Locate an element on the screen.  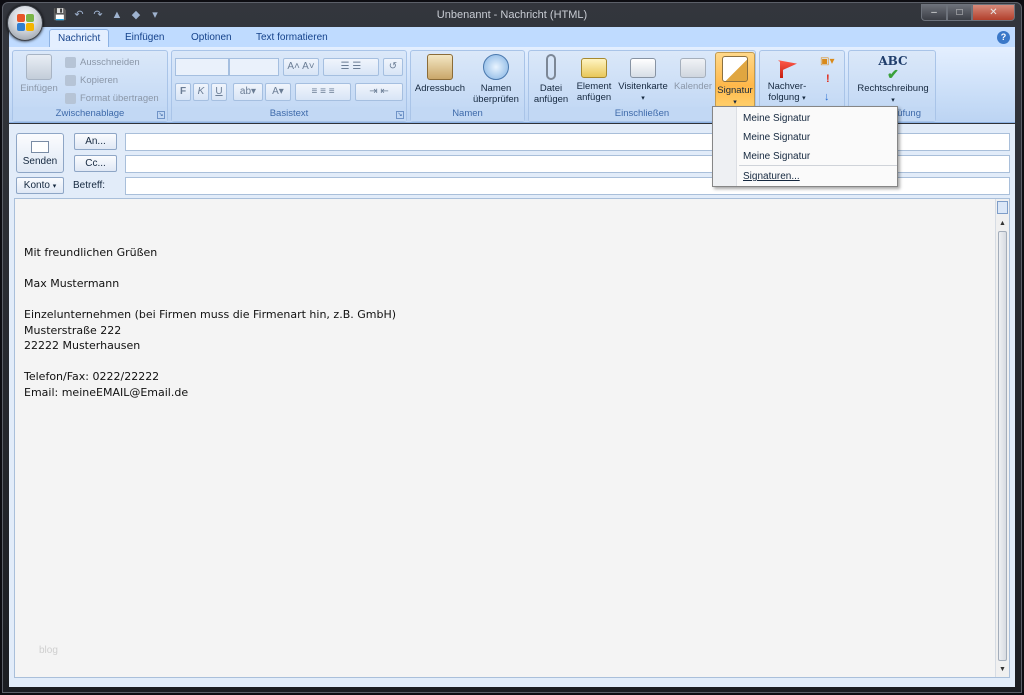
body-line: Telefon/Fax: 0222/22222 is located at coordinates (92, 376).